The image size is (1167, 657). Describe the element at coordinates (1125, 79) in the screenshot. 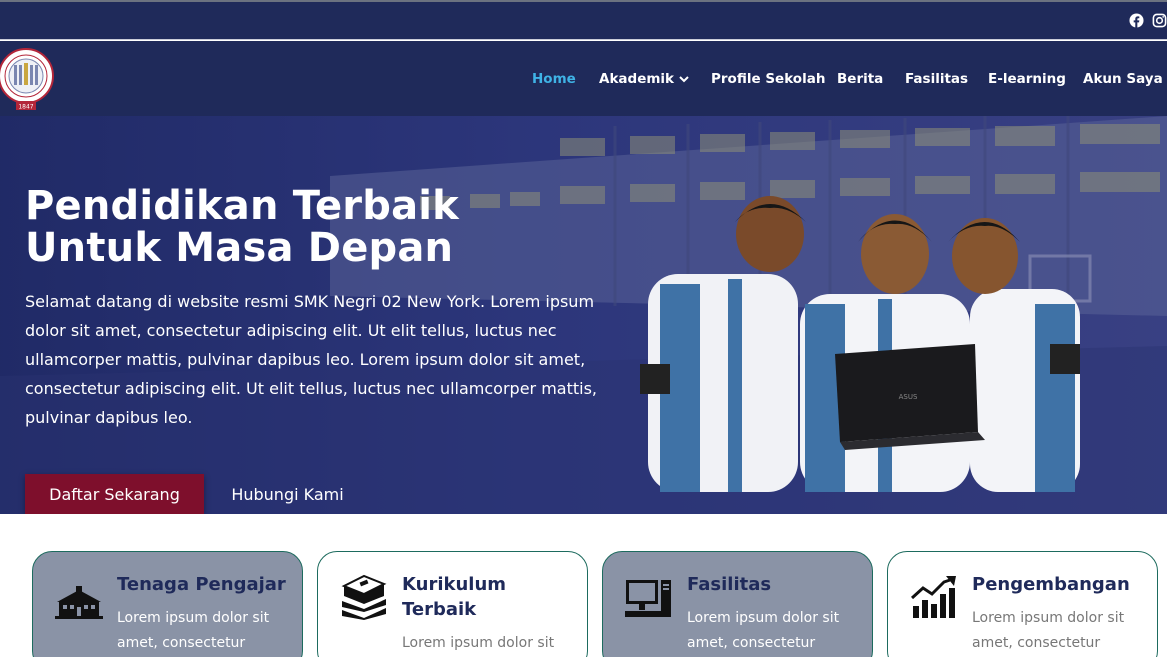

I see `nav-akun-saya: Akun Saya` at that location.